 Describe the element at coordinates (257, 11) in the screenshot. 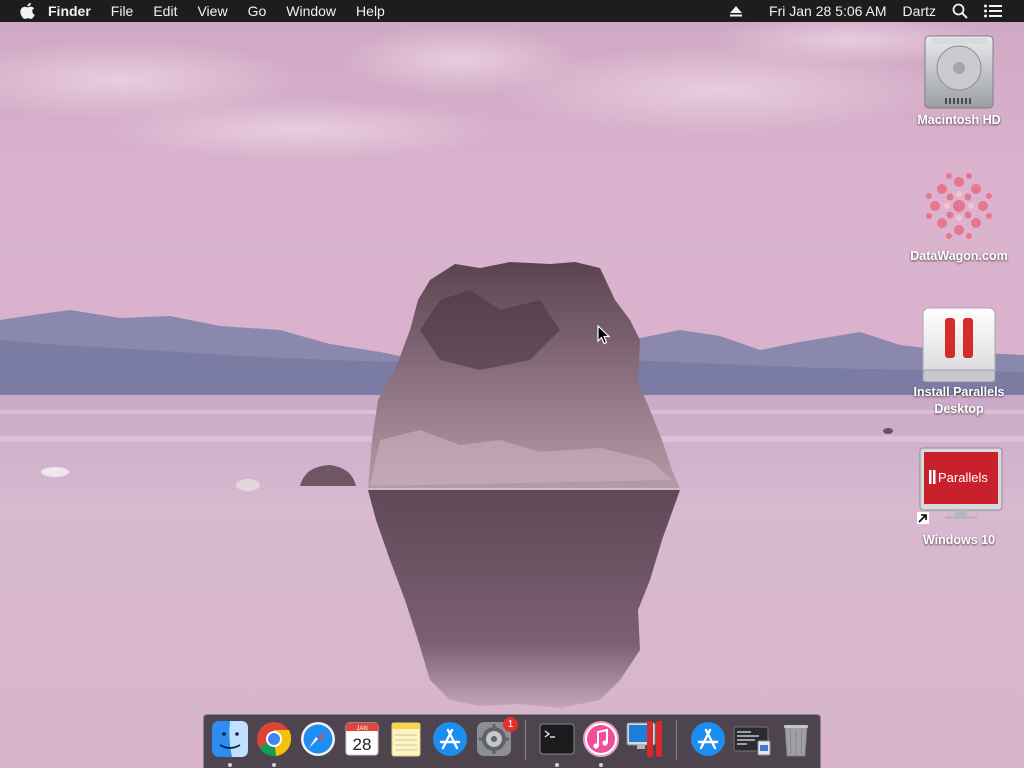

I see `menu-go: Go` at that location.